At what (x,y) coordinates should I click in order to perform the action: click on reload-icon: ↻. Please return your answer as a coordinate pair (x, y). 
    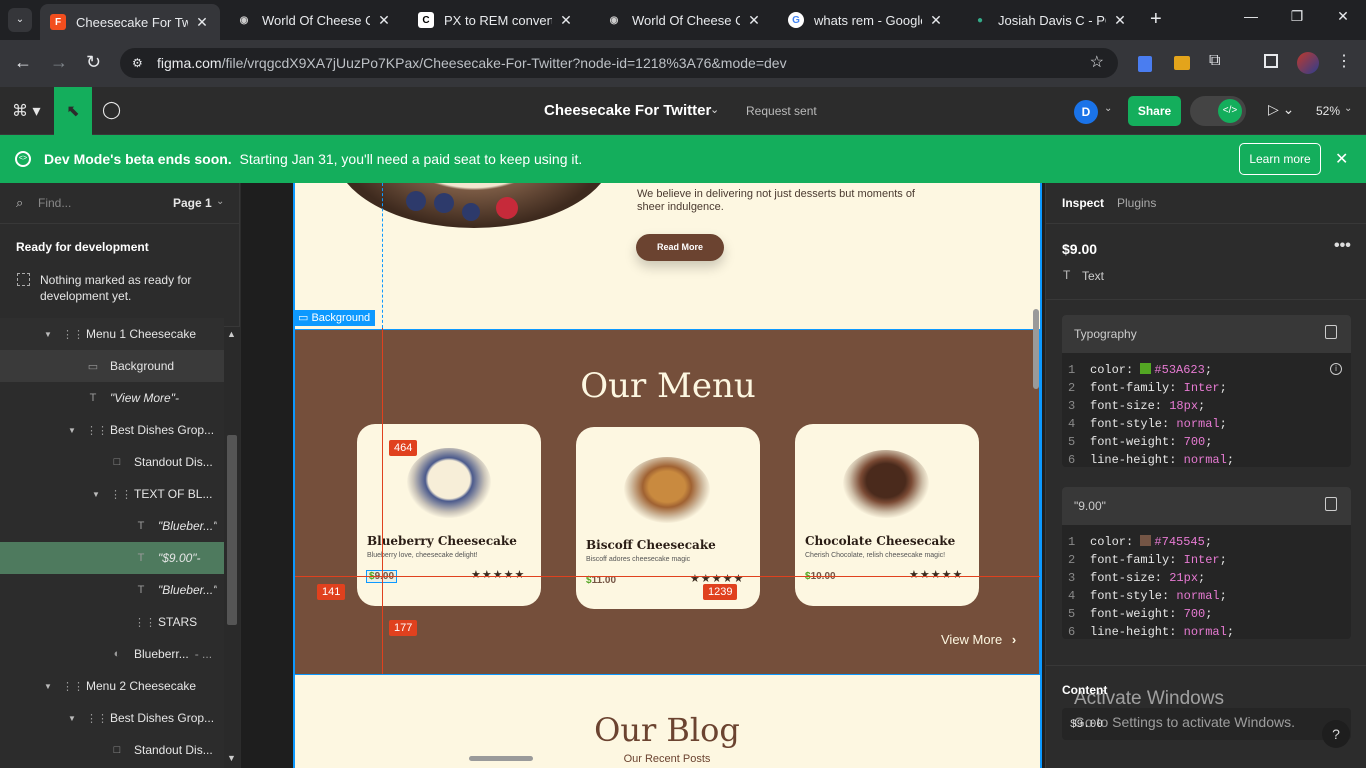
    Looking at the image, I should click on (93, 62).